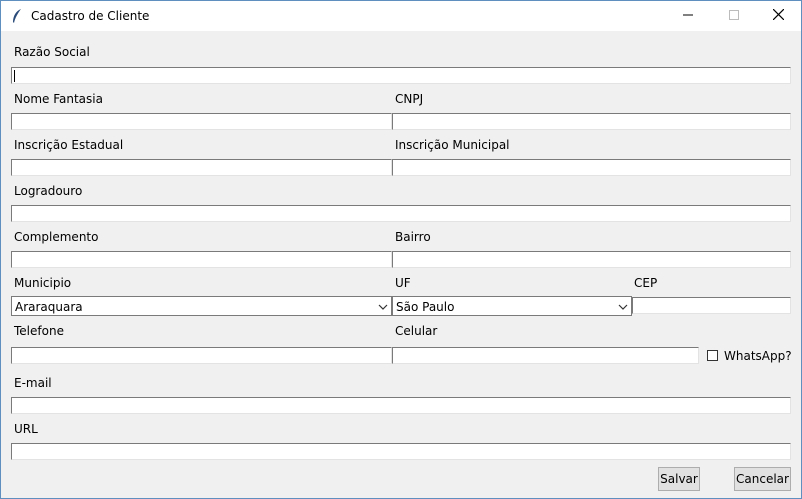 This screenshot has width=802, height=499. What do you see at coordinates (512, 306) in the screenshot?
I see `uf-select: São Paulo` at bounding box center [512, 306].